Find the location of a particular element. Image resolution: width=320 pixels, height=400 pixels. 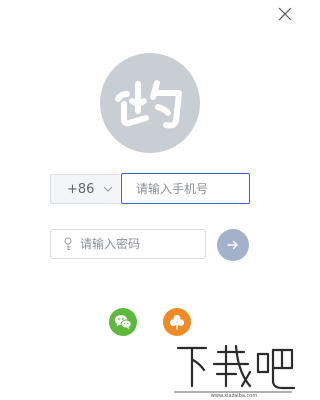

svg-text: www.xiazaiba.com is located at coordinates (234, 395).